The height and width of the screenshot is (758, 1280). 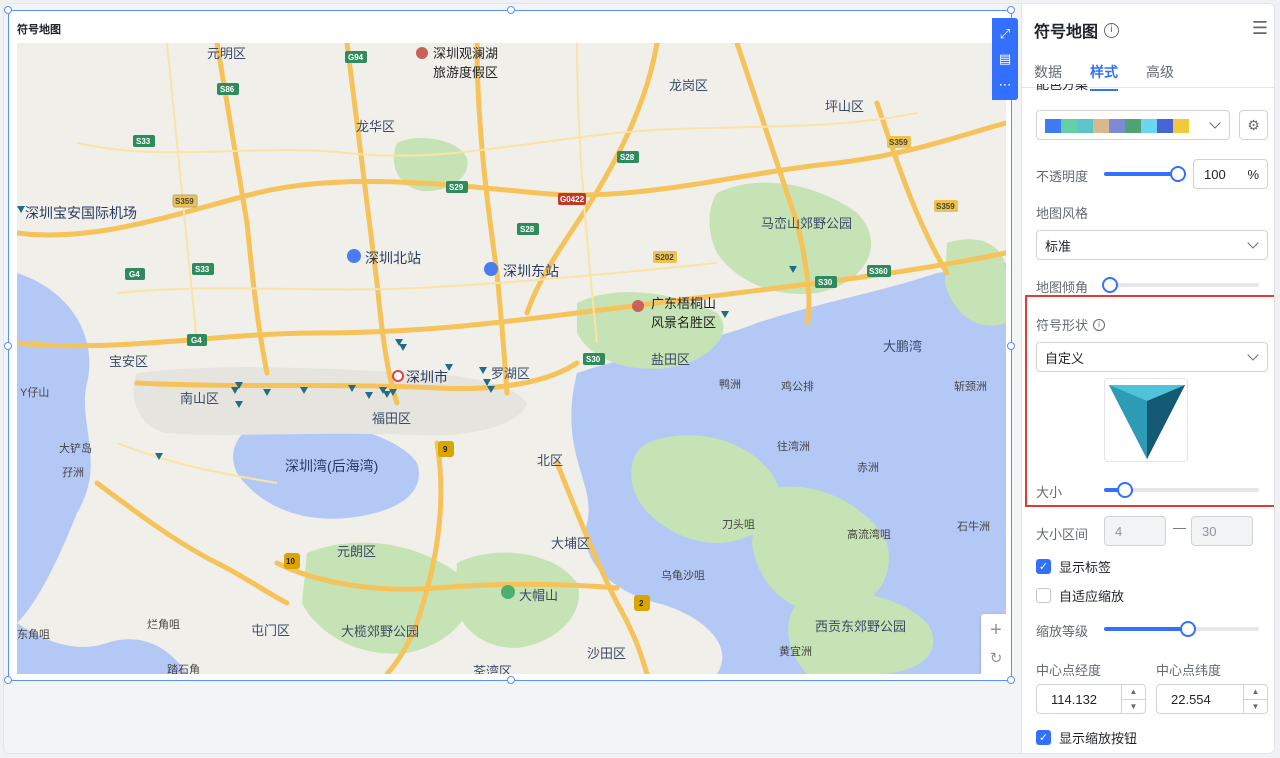 What do you see at coordinates (1152, 357) in the screenshot?
I see `symbol-shape-select: 自定义` at bounding box center [1152, 357].